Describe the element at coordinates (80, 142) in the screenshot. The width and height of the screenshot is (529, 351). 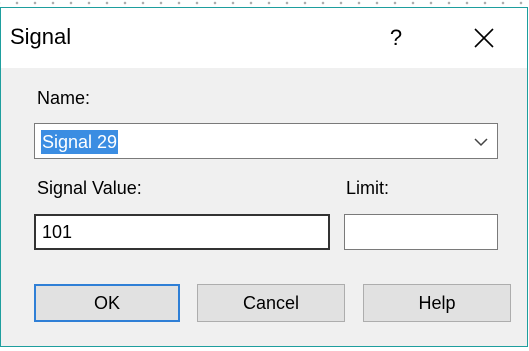
I see `name-combobox-value: Signal 29` at that location.